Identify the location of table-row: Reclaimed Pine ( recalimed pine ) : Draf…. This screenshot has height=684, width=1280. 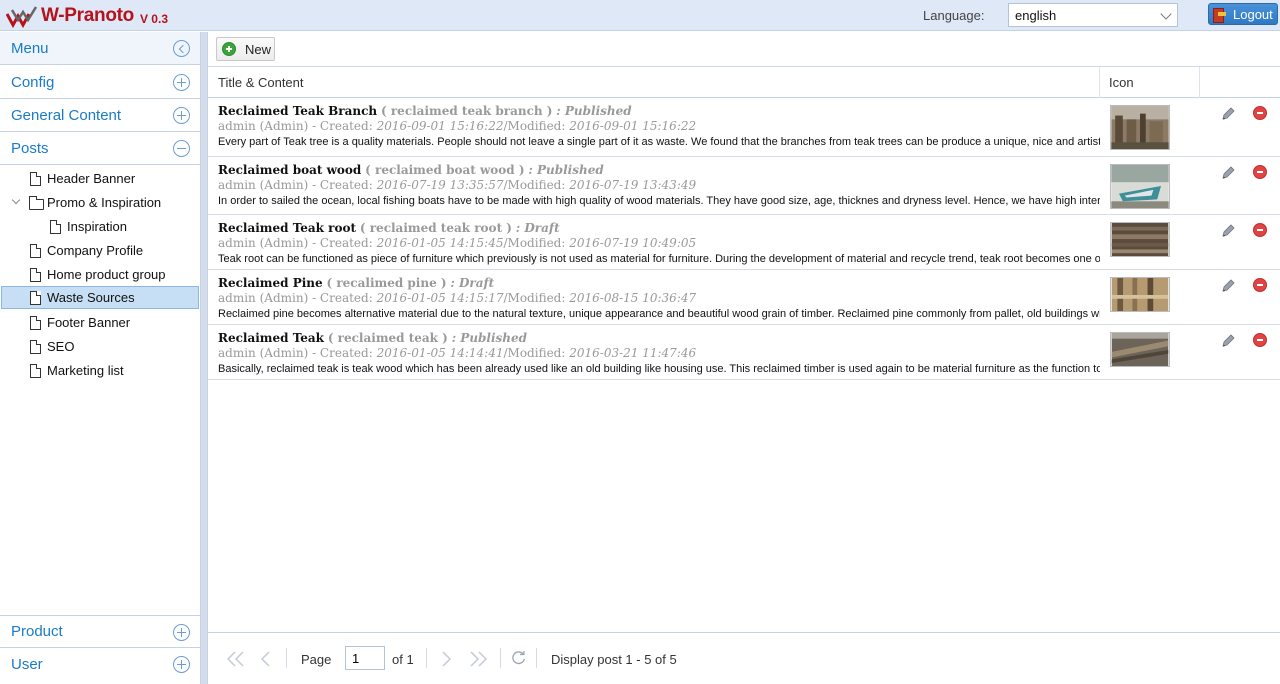
(744, 298).